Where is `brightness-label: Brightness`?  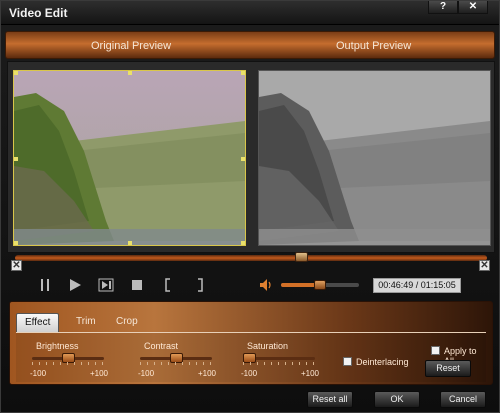
brightness-label: Brightness is located at coordinates (57, 346).